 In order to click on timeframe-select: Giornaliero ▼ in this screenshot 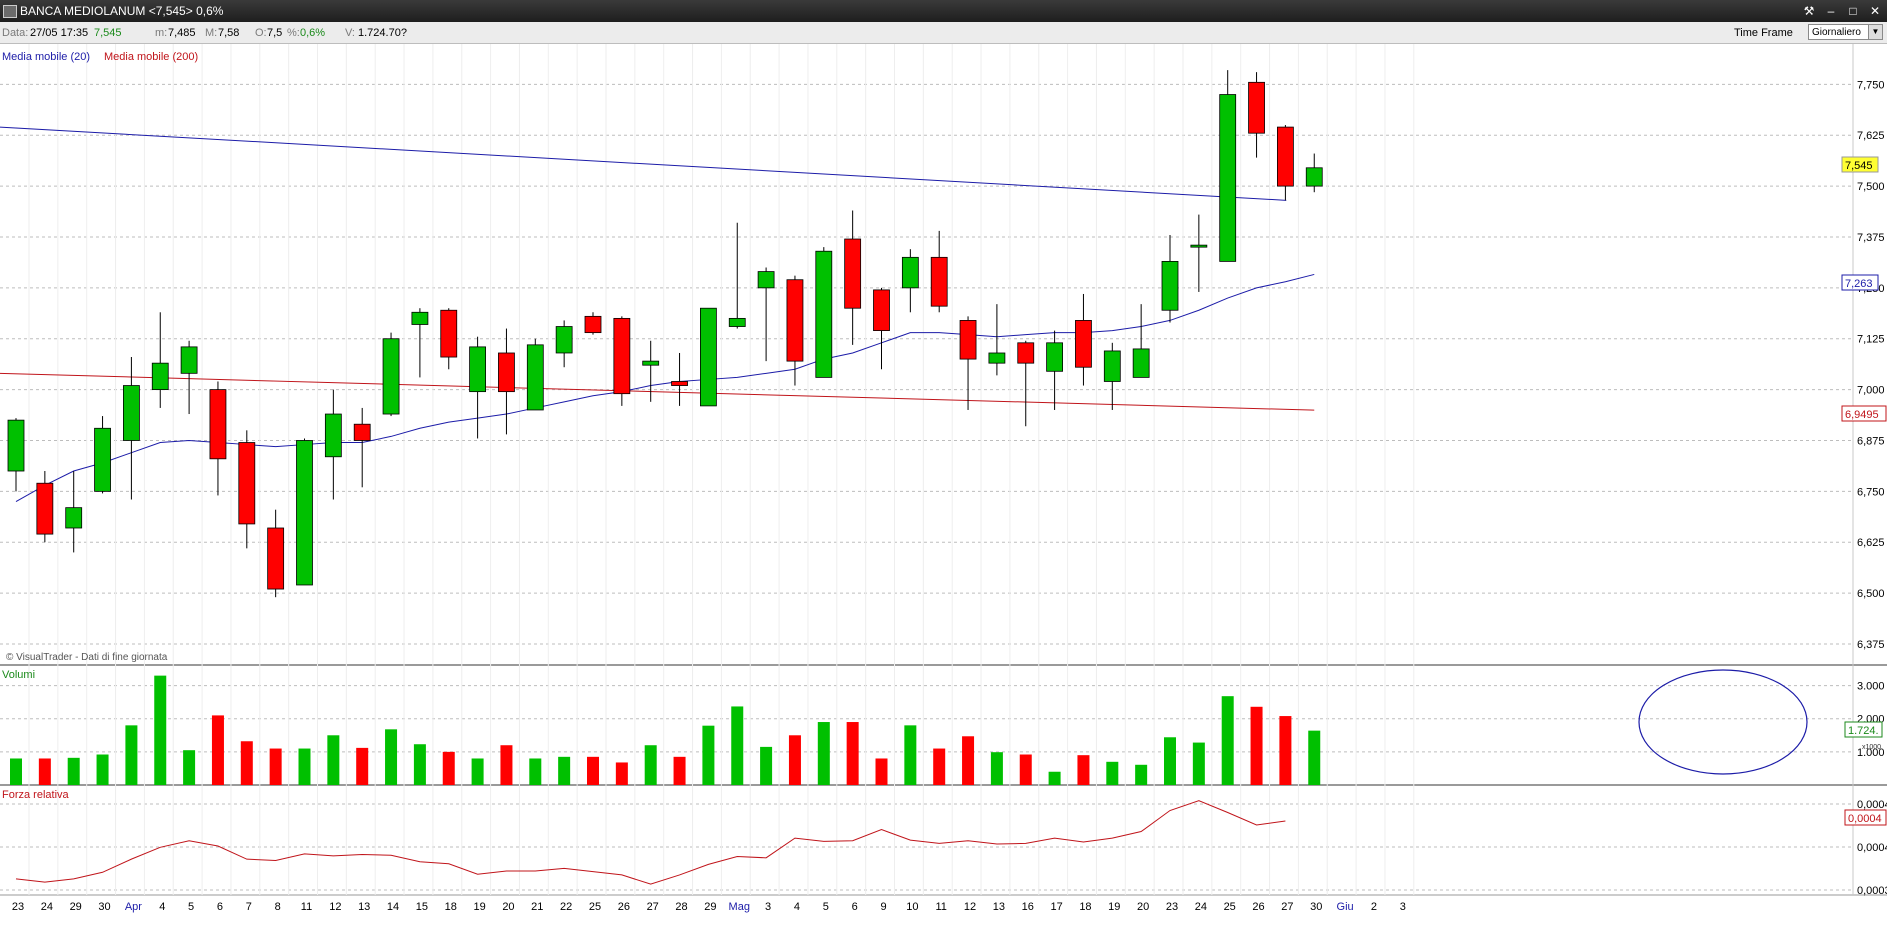, I will do `click(1845, 32)`.